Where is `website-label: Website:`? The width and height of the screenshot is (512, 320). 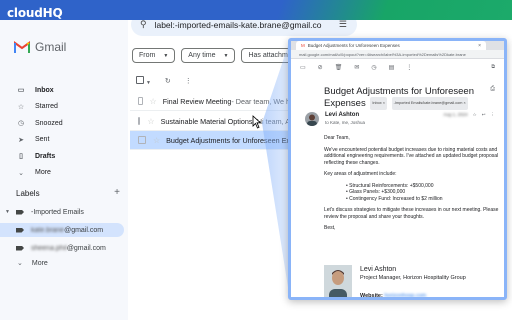
website-label: Website: is located at coordinates (371, 296).